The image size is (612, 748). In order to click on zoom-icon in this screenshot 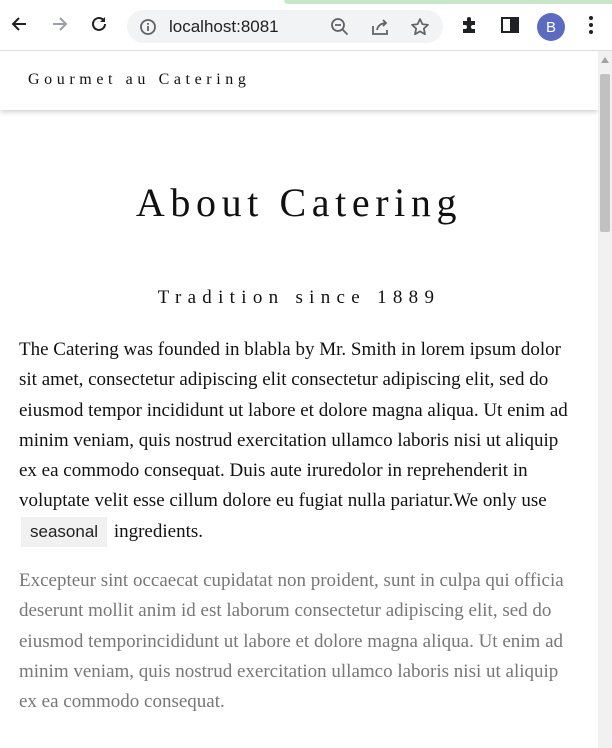, I will do `click(340, 27)`.